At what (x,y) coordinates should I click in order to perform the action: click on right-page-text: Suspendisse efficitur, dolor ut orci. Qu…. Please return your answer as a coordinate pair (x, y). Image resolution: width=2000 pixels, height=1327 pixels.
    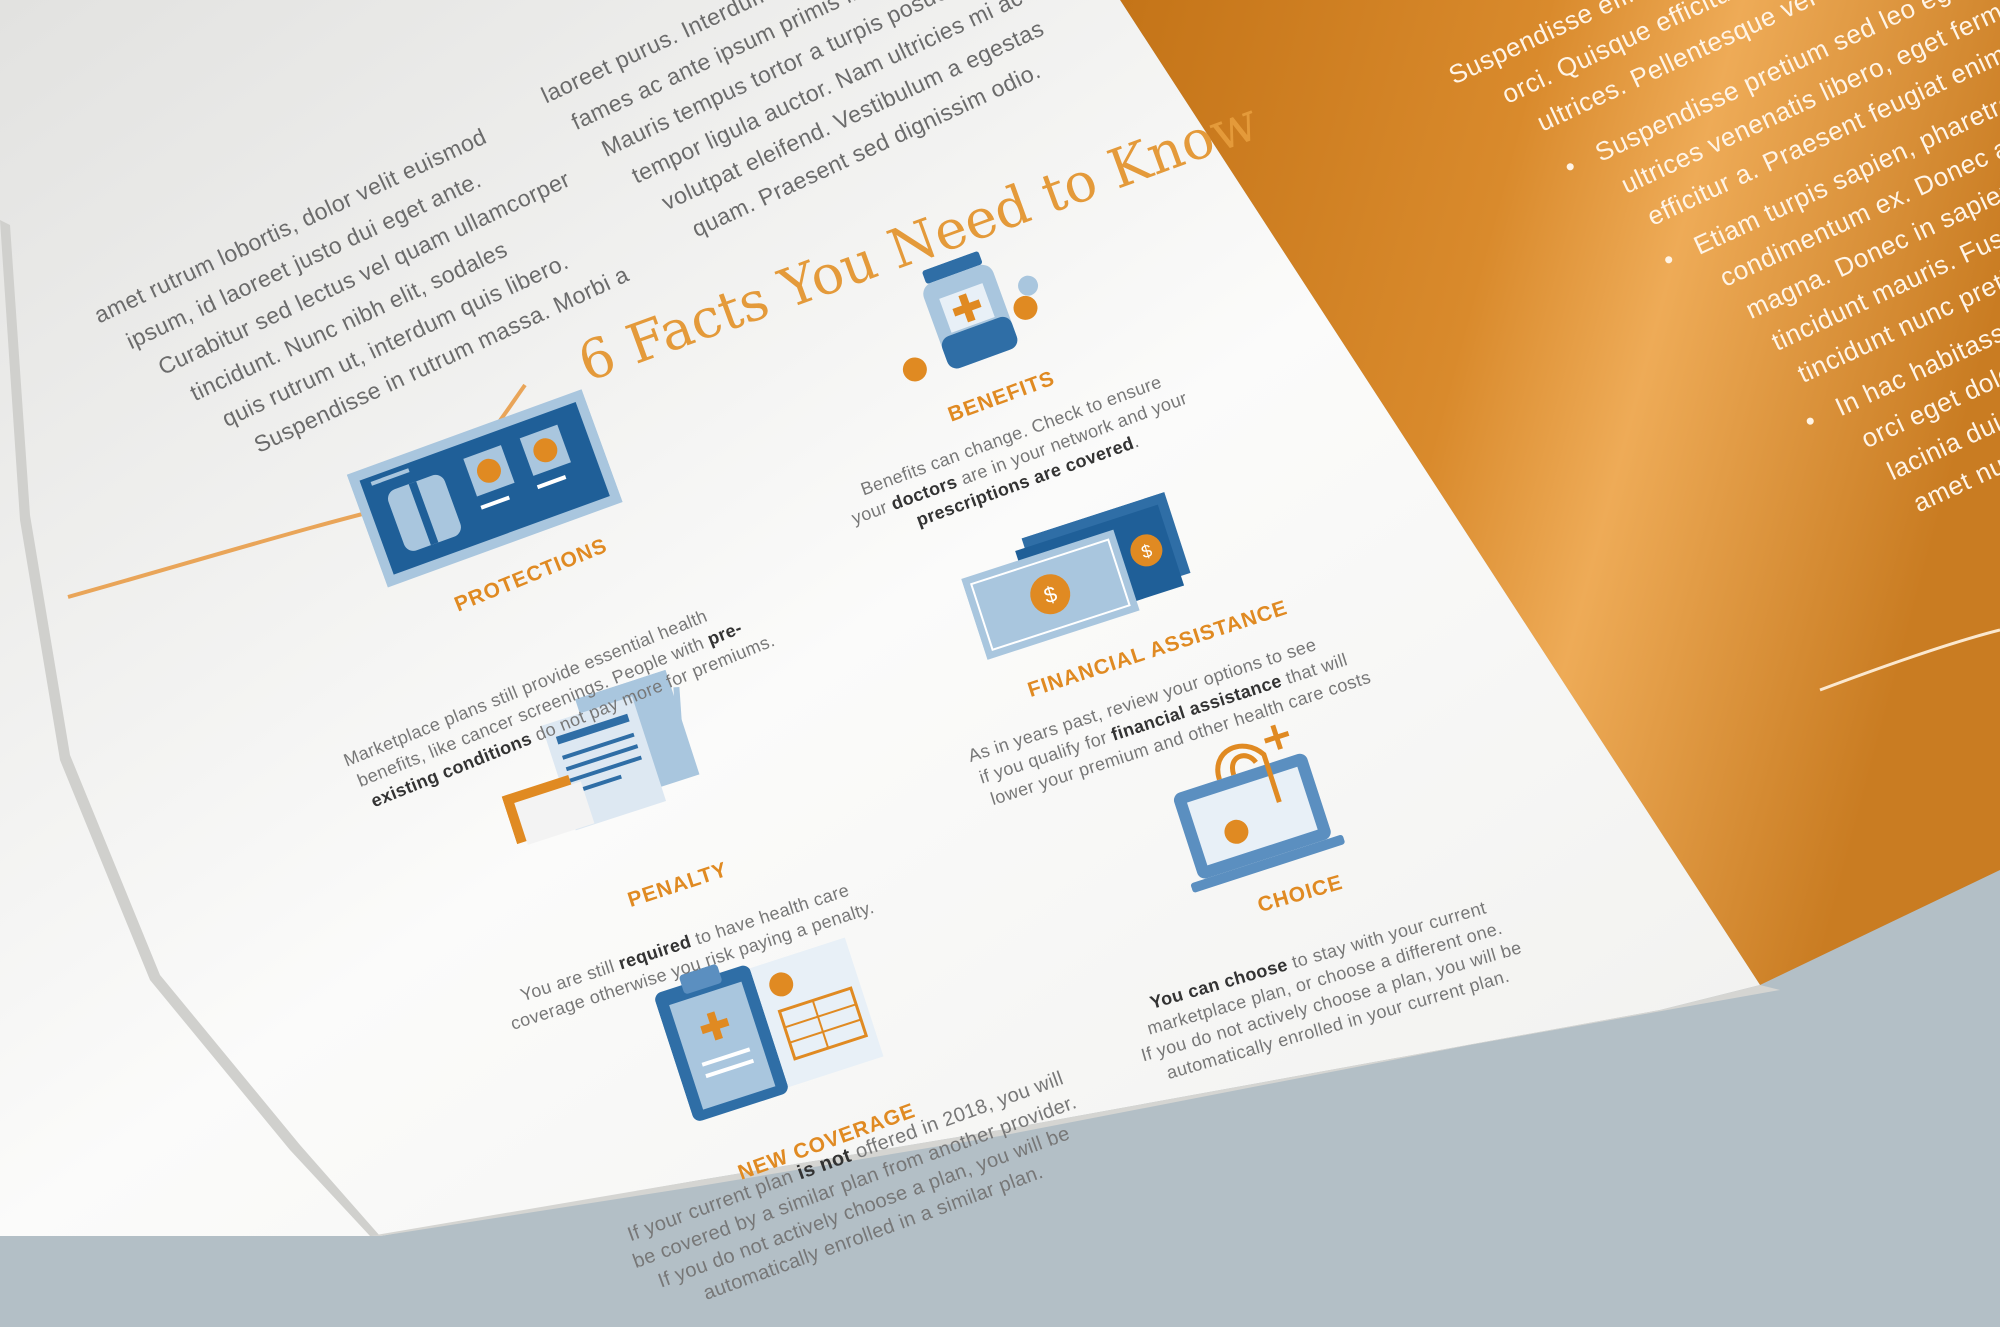
    Looking at the image, I should click on (1722, 310).